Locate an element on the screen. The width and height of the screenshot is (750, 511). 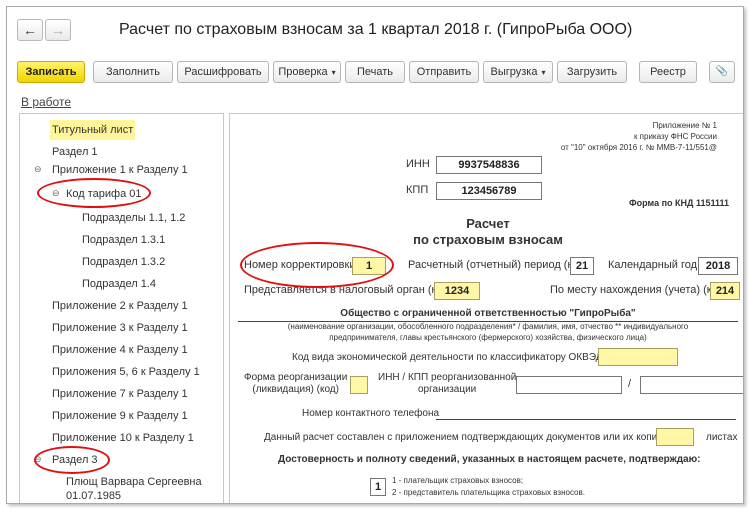
sheets-field is located at coordinates (675, 437).